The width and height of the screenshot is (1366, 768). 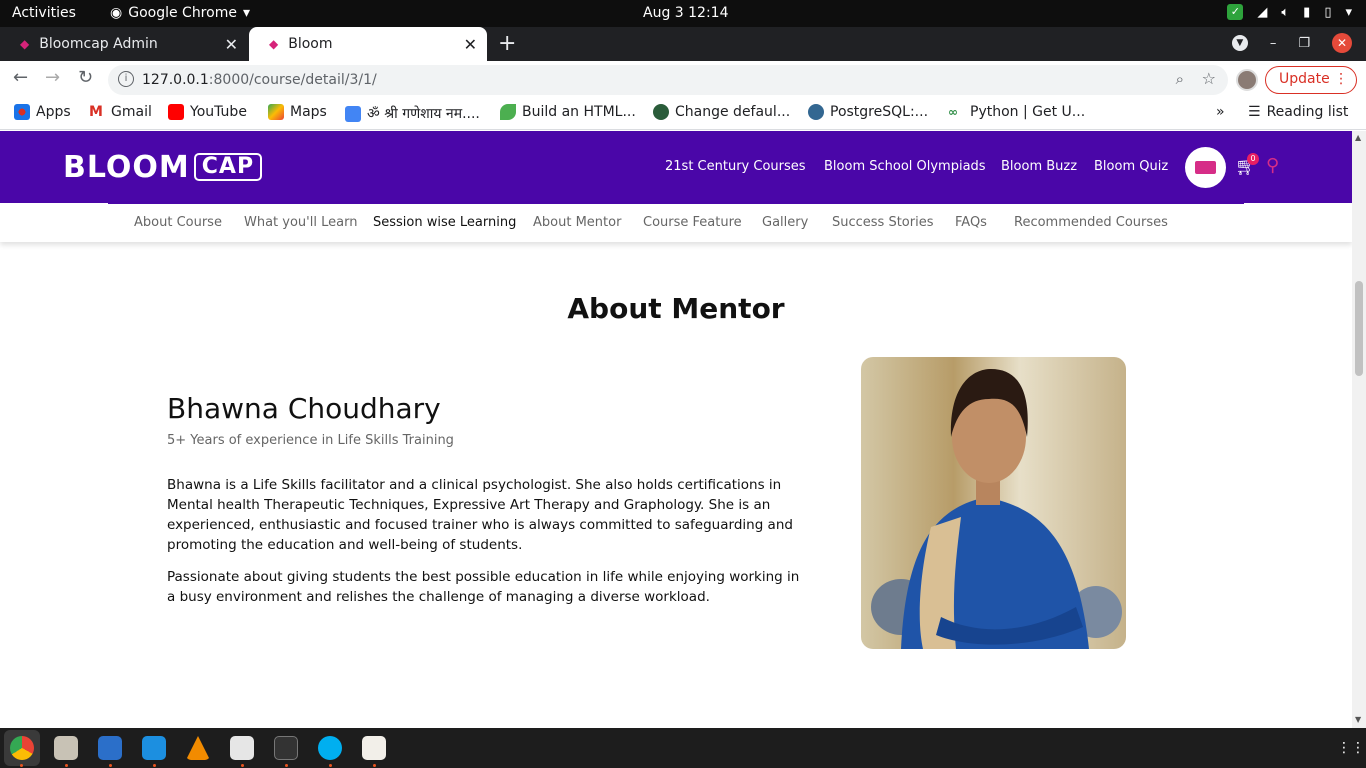 I want to click on update-check-icon: ✓, so click(x=1235, y=12).